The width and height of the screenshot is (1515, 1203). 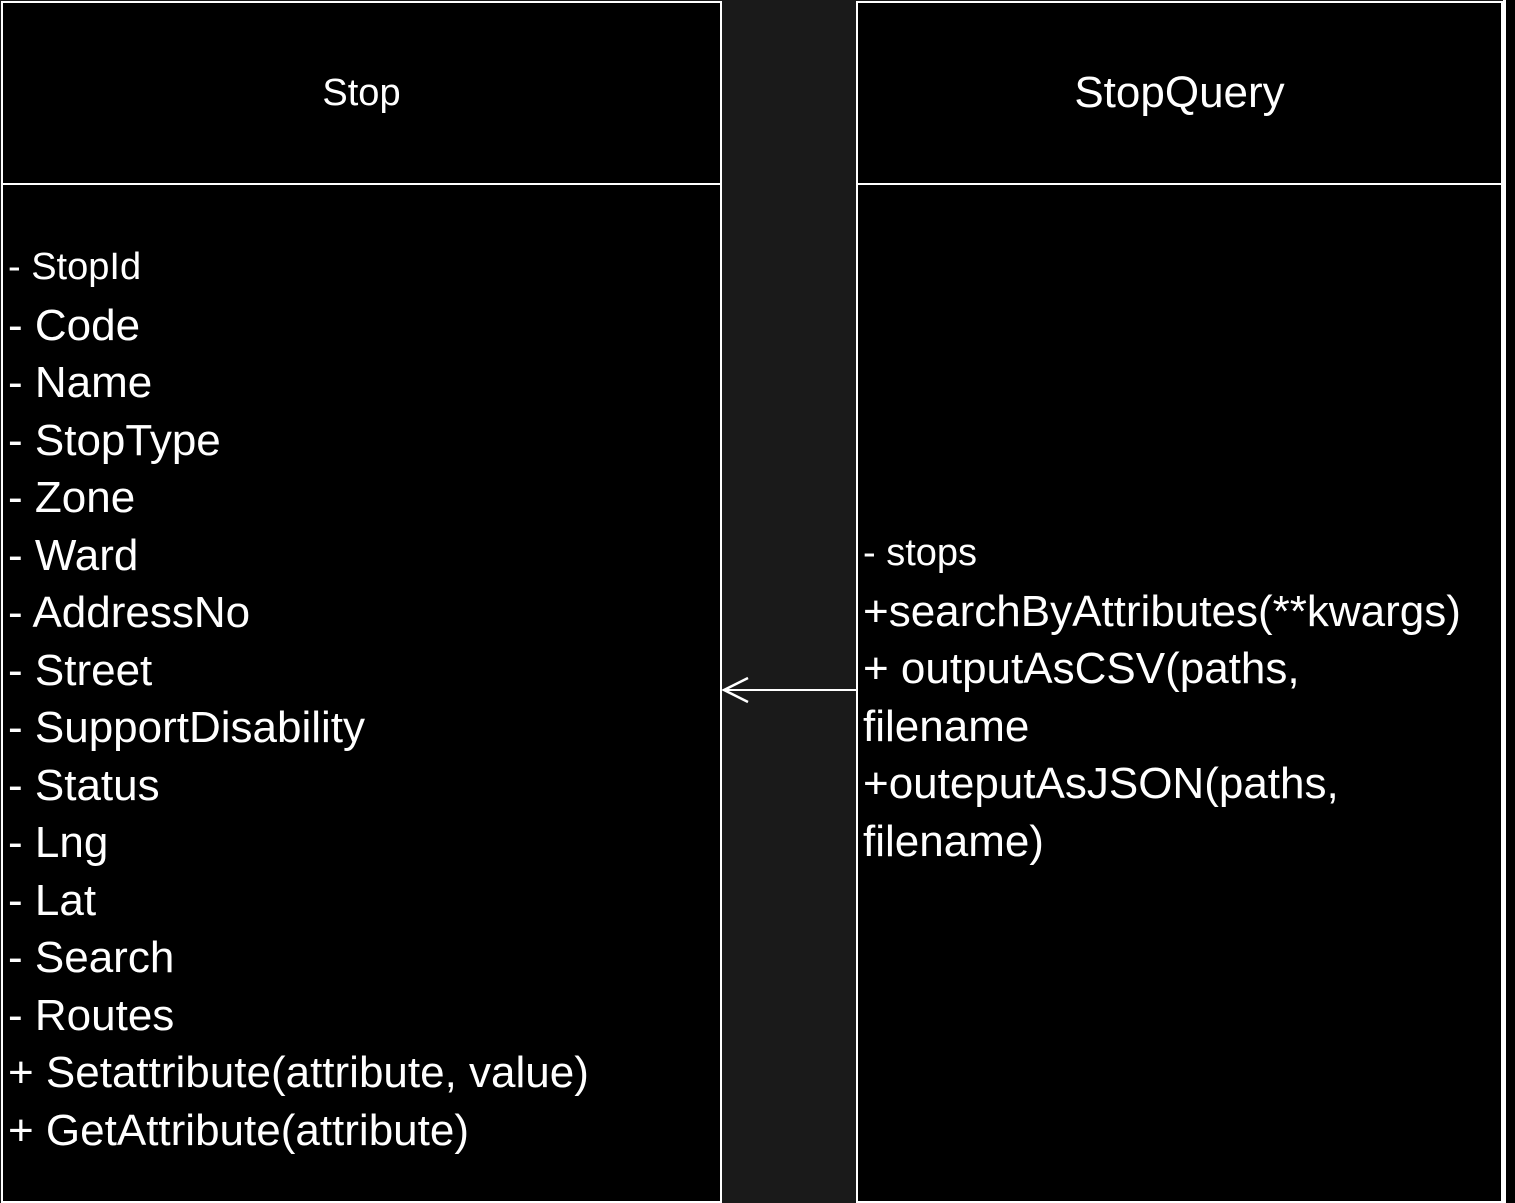 What do you see at coordinates (73, 555) in the screenshot?
I see `stop-member-ward: - Ward` at bounding box center [73, 555].